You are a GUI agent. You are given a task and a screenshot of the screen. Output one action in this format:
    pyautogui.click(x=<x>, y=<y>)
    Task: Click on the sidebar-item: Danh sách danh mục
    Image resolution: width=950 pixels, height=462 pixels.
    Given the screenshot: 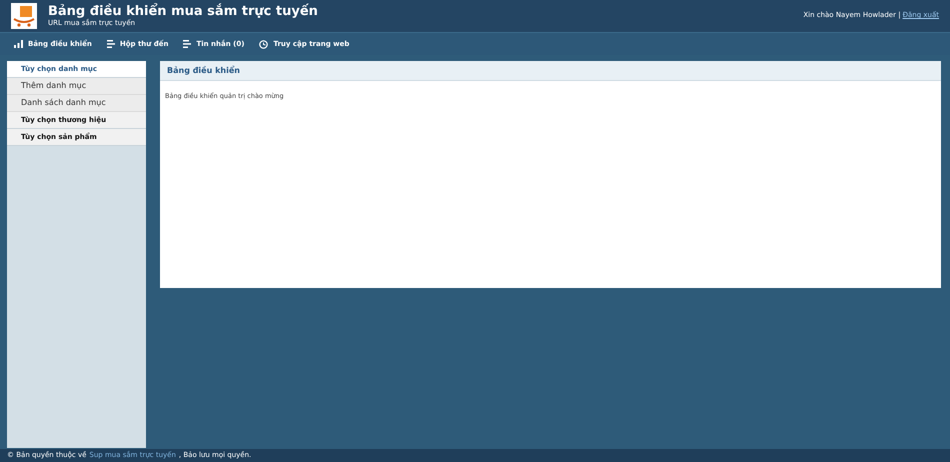 What is the action you would take?
    pyautogui.click(x=76, y=103)
    